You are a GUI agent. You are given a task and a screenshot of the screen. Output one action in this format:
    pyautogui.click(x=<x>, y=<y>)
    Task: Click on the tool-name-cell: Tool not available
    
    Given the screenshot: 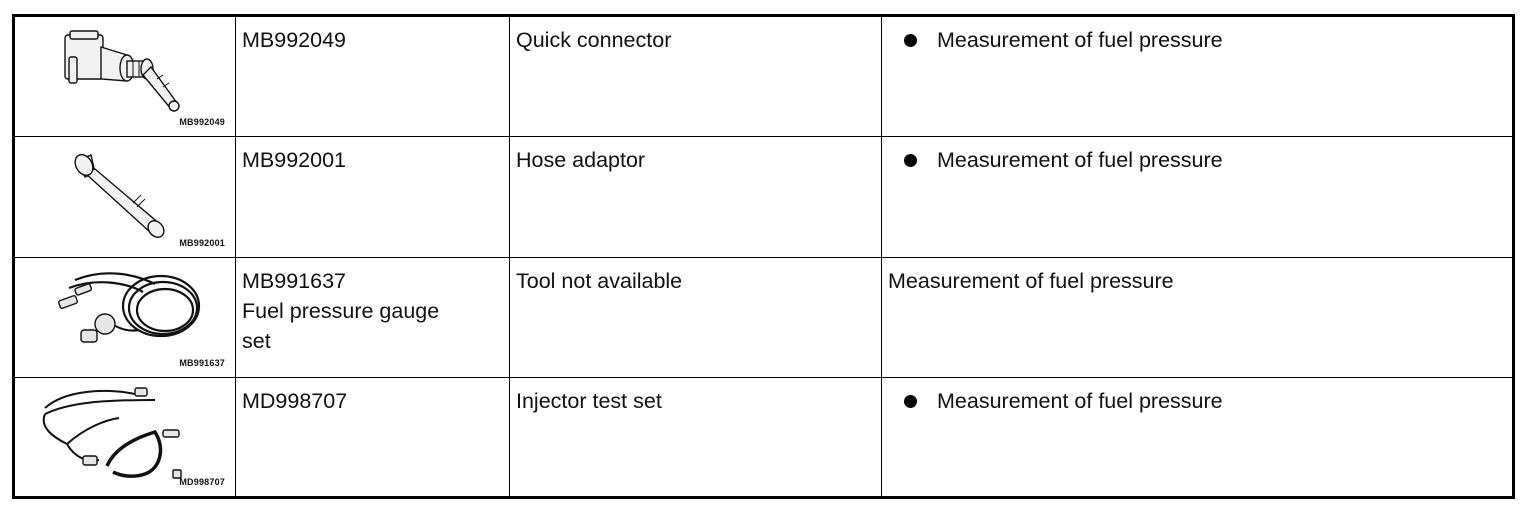 What is the action you would take?
    pyautogui.click(x=695, y=317)
    